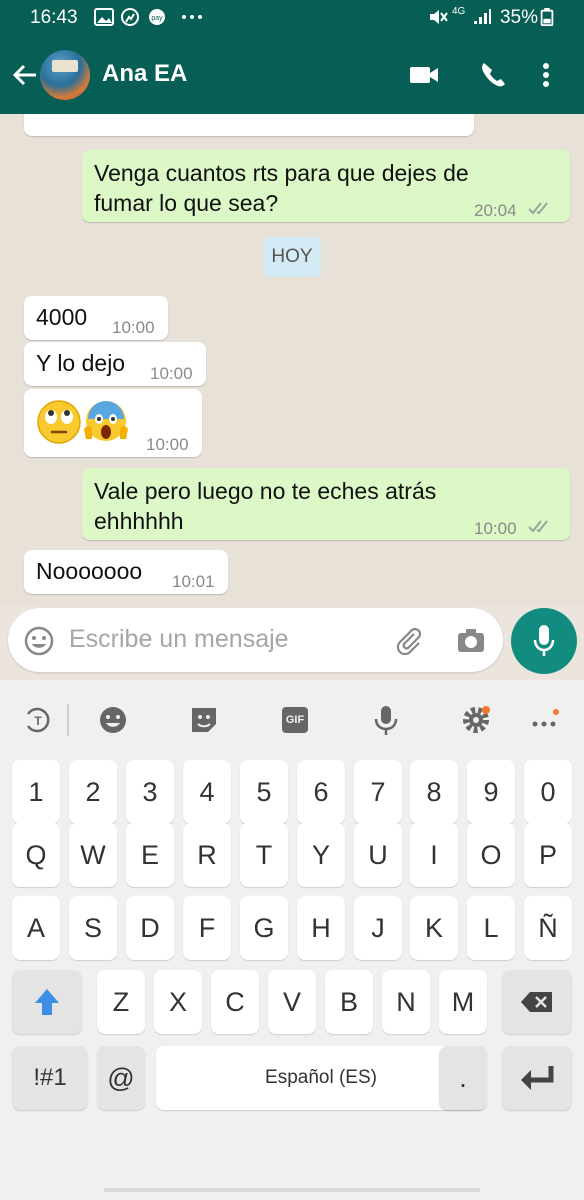 The width and height of the screenshot is (584, 1200). I want to click on key-q: Q, so click(36, 855).